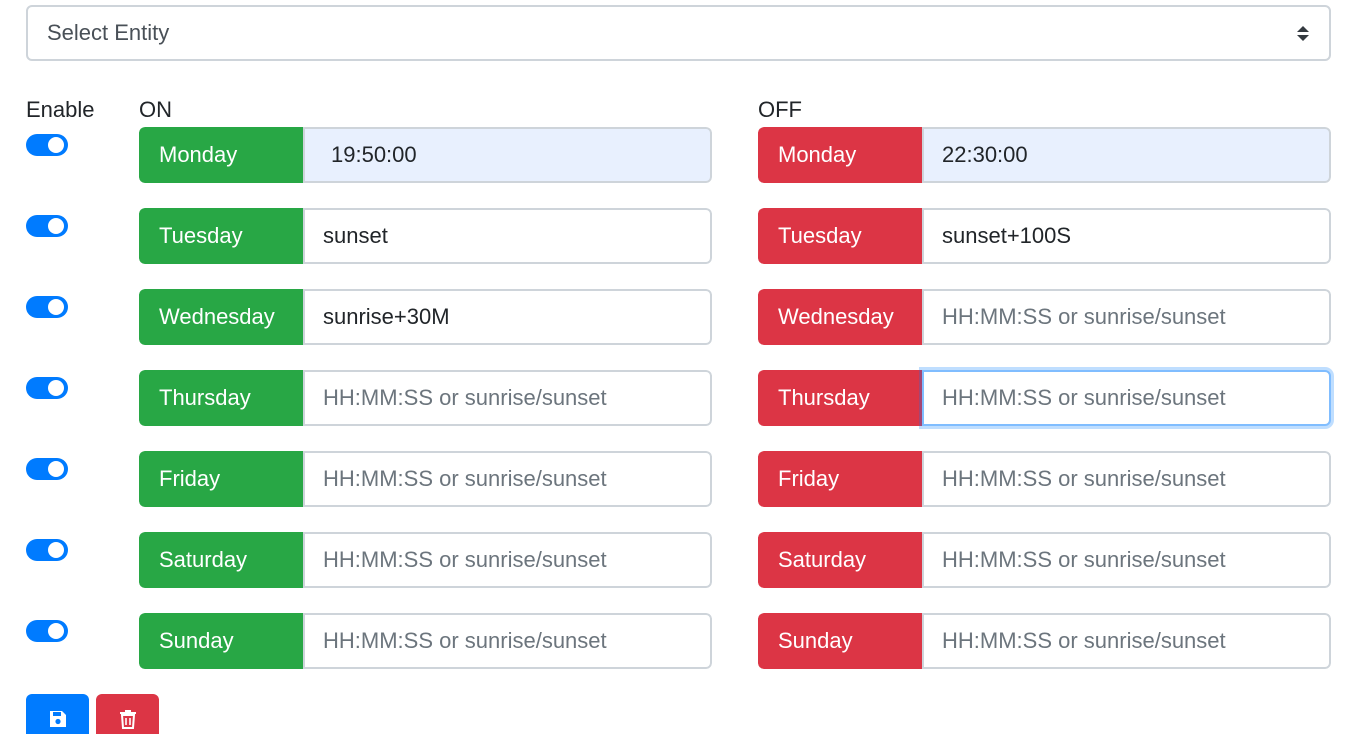 The image size is (1367, 734). What do you see at coordinates (47, 388) in the screenshot?
I see `enable-toggle-thursday` at bounding box center [47, 388].